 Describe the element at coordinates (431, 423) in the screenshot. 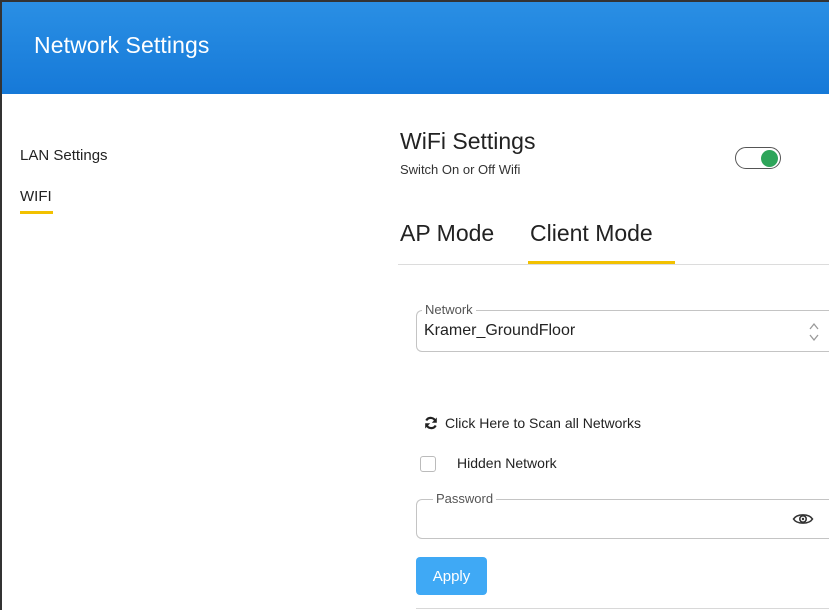

I see `refresh-icon` at that location.